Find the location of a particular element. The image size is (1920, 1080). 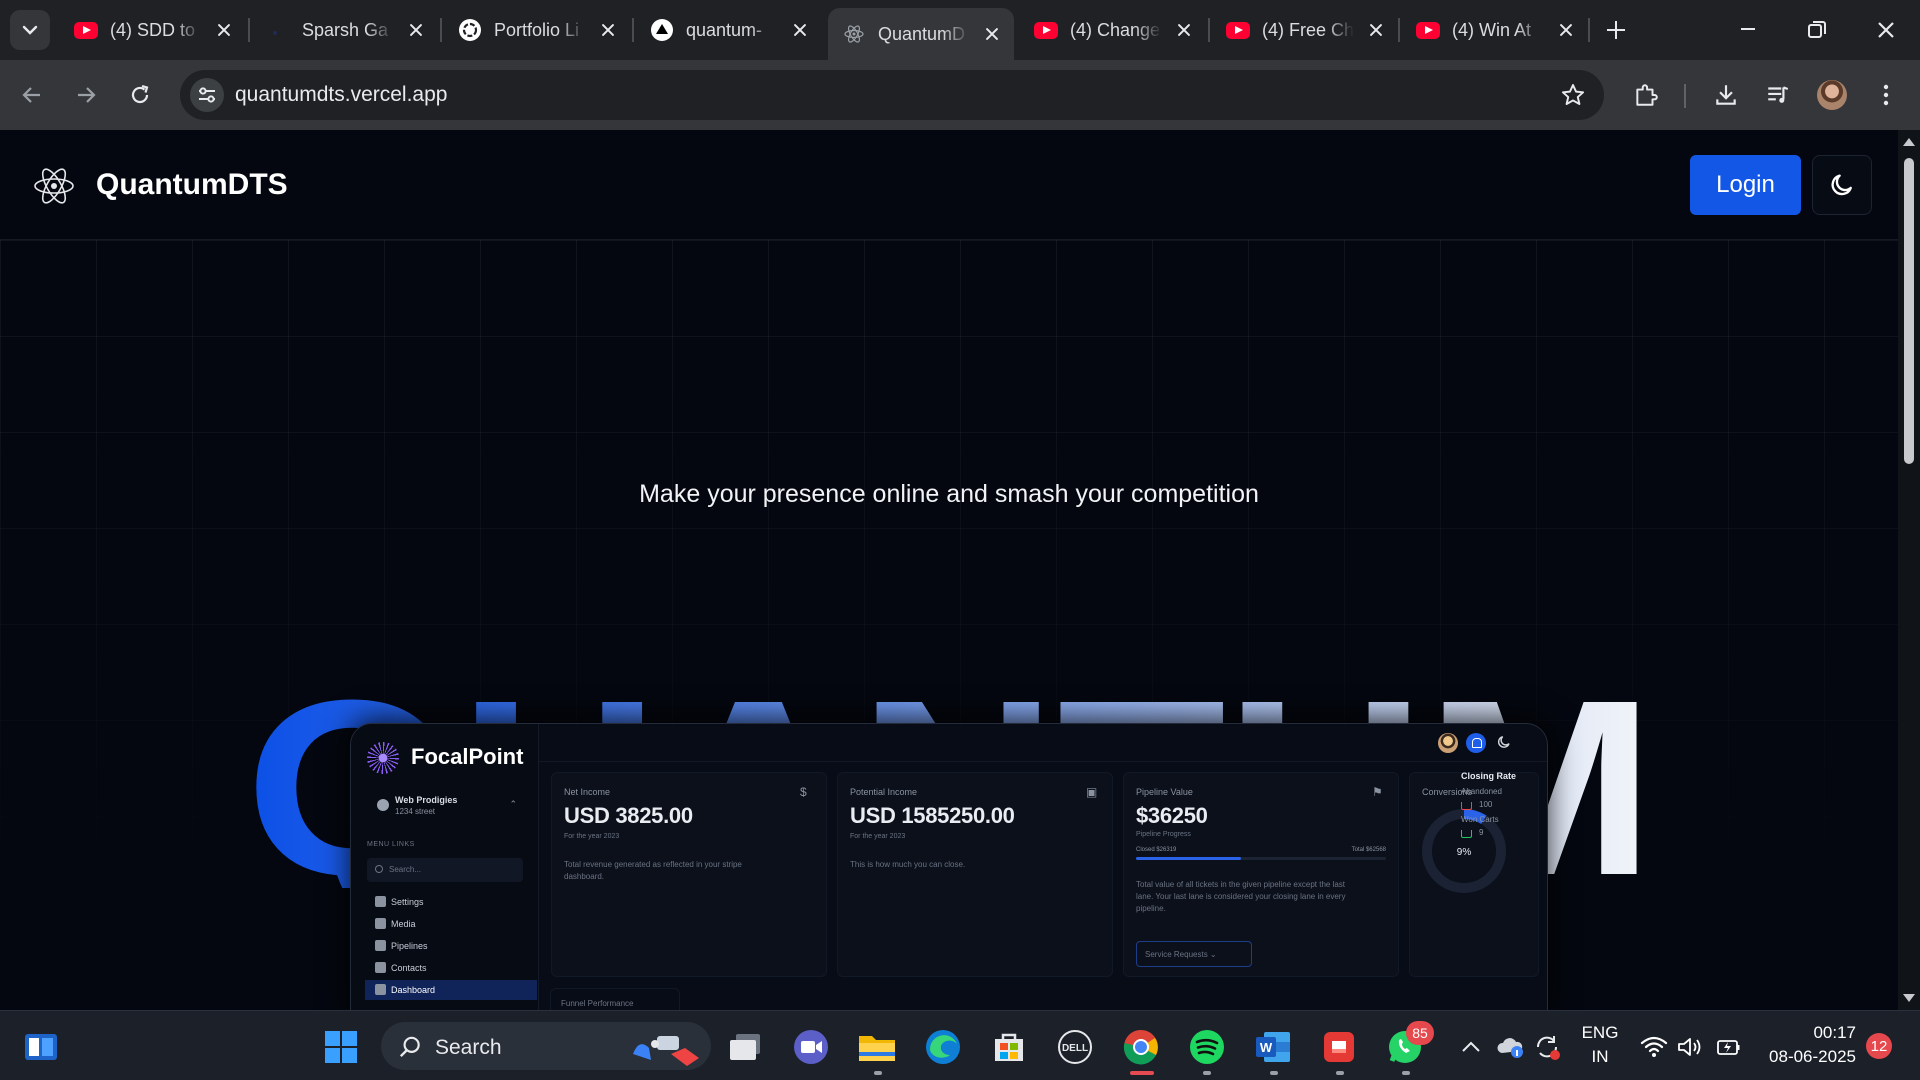

site-info-button is located at coordinates (207, 95).